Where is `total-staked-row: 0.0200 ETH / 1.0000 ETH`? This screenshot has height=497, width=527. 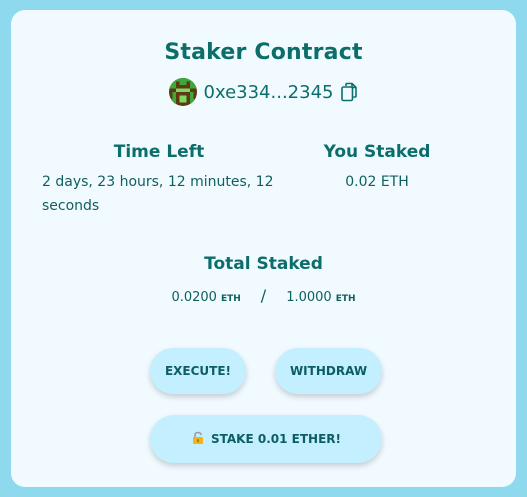
total-staked-row: 0.0200 ETH / 1.0000 ETH is located at coordinates (263, 295).